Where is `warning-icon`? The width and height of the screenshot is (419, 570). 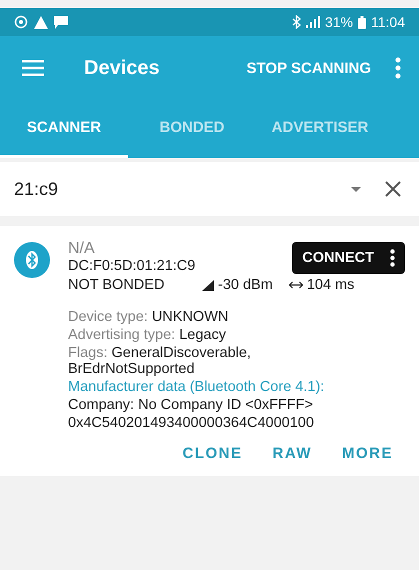 warning-icon is located at coordinates (41, 22).